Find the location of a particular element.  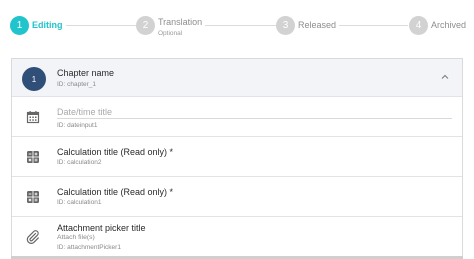

date-time-input: Date/time title is located at coordinates (84, 112).